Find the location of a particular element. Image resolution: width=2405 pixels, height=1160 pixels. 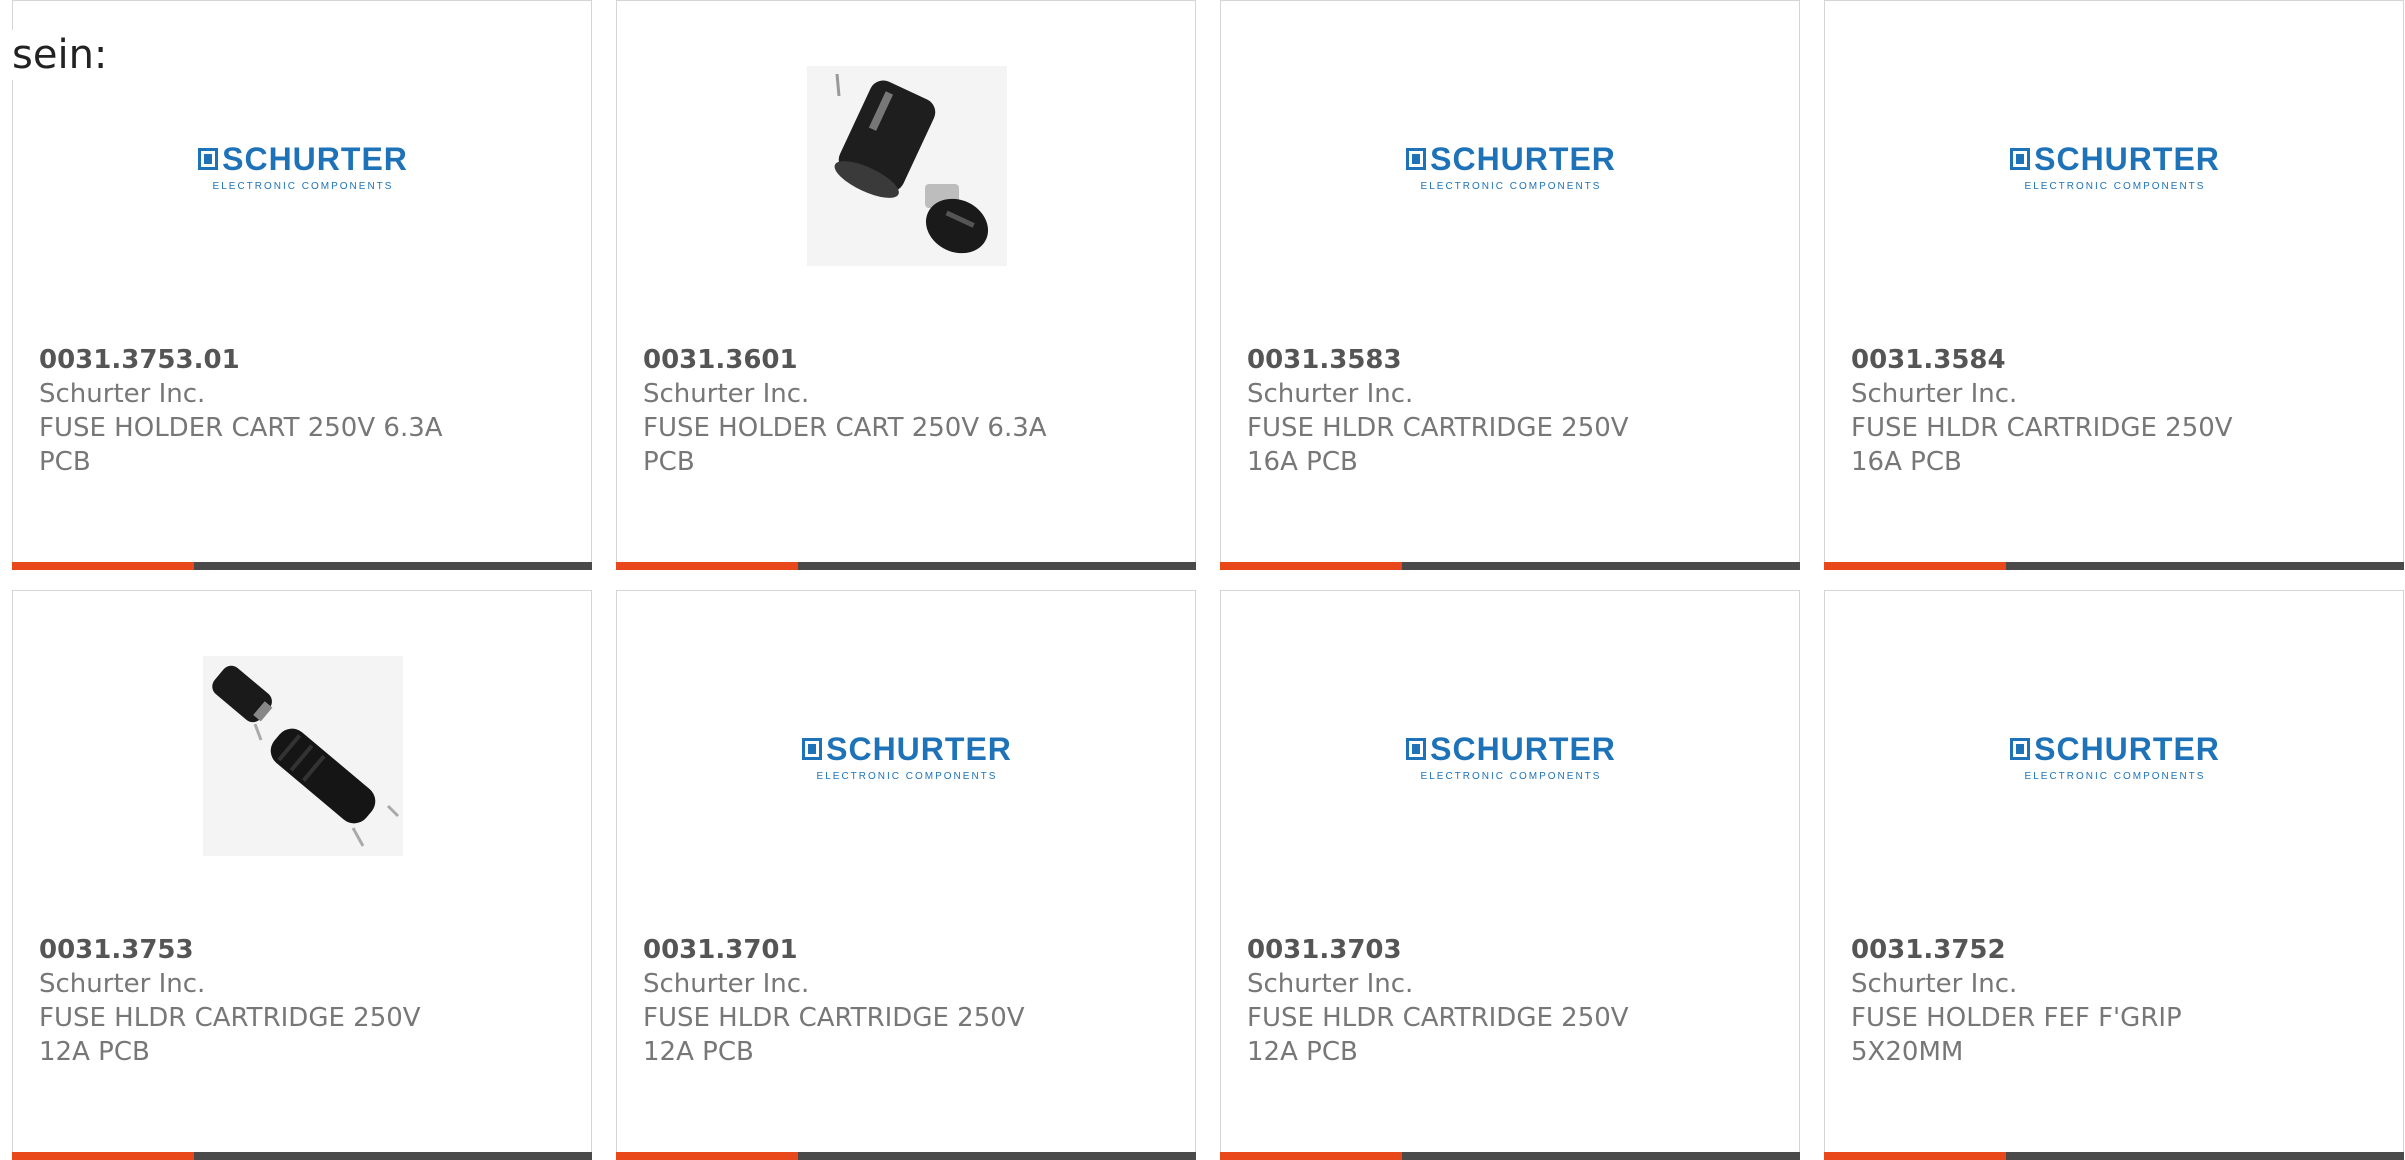

part-number-link: 0031.3584 is located at coordinates (2061, 360).